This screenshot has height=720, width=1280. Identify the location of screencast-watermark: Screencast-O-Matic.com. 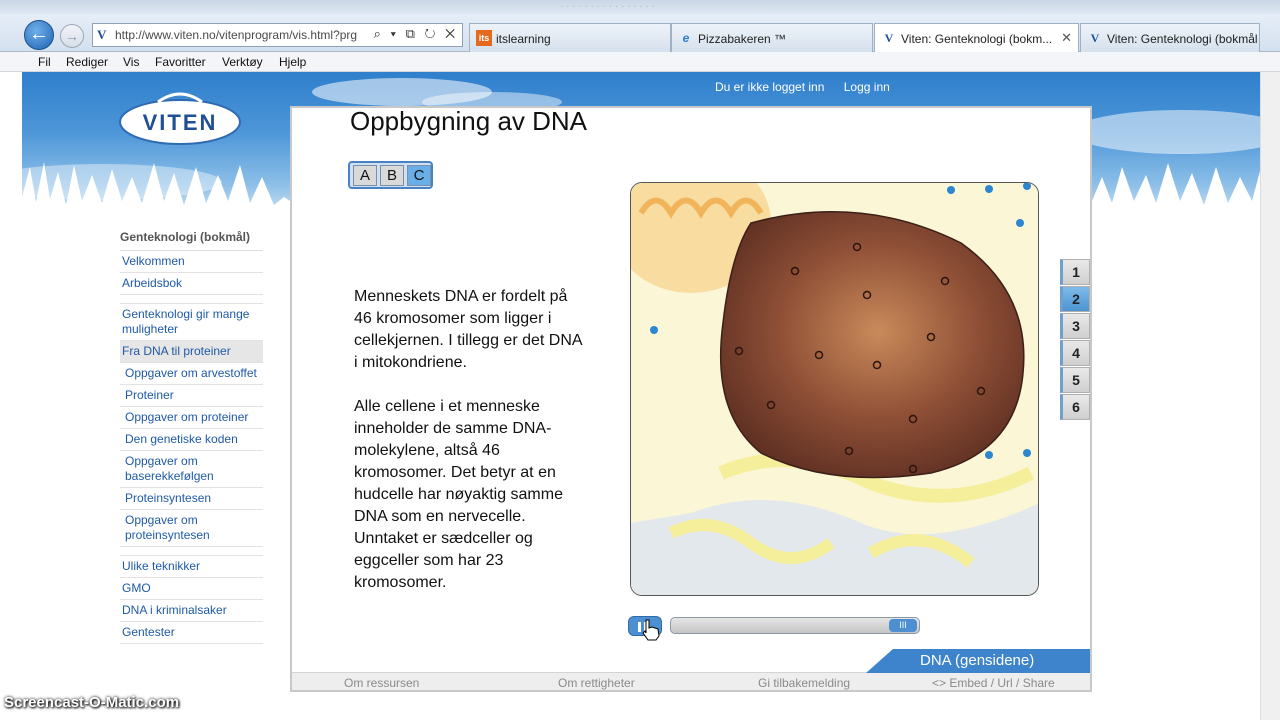
(92, 702).